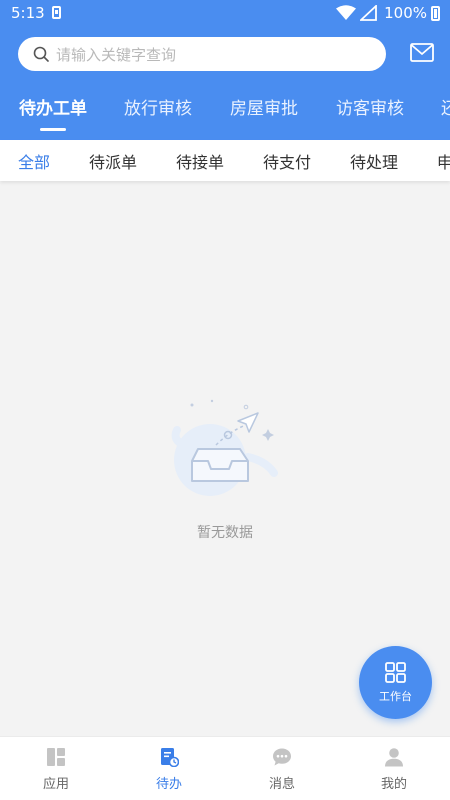 The width and height of the screenshot is (450, 800). Describe the element at coordinates (225, 13) in the screenshot. I see `status-bar: 5:13 100%` at that location.